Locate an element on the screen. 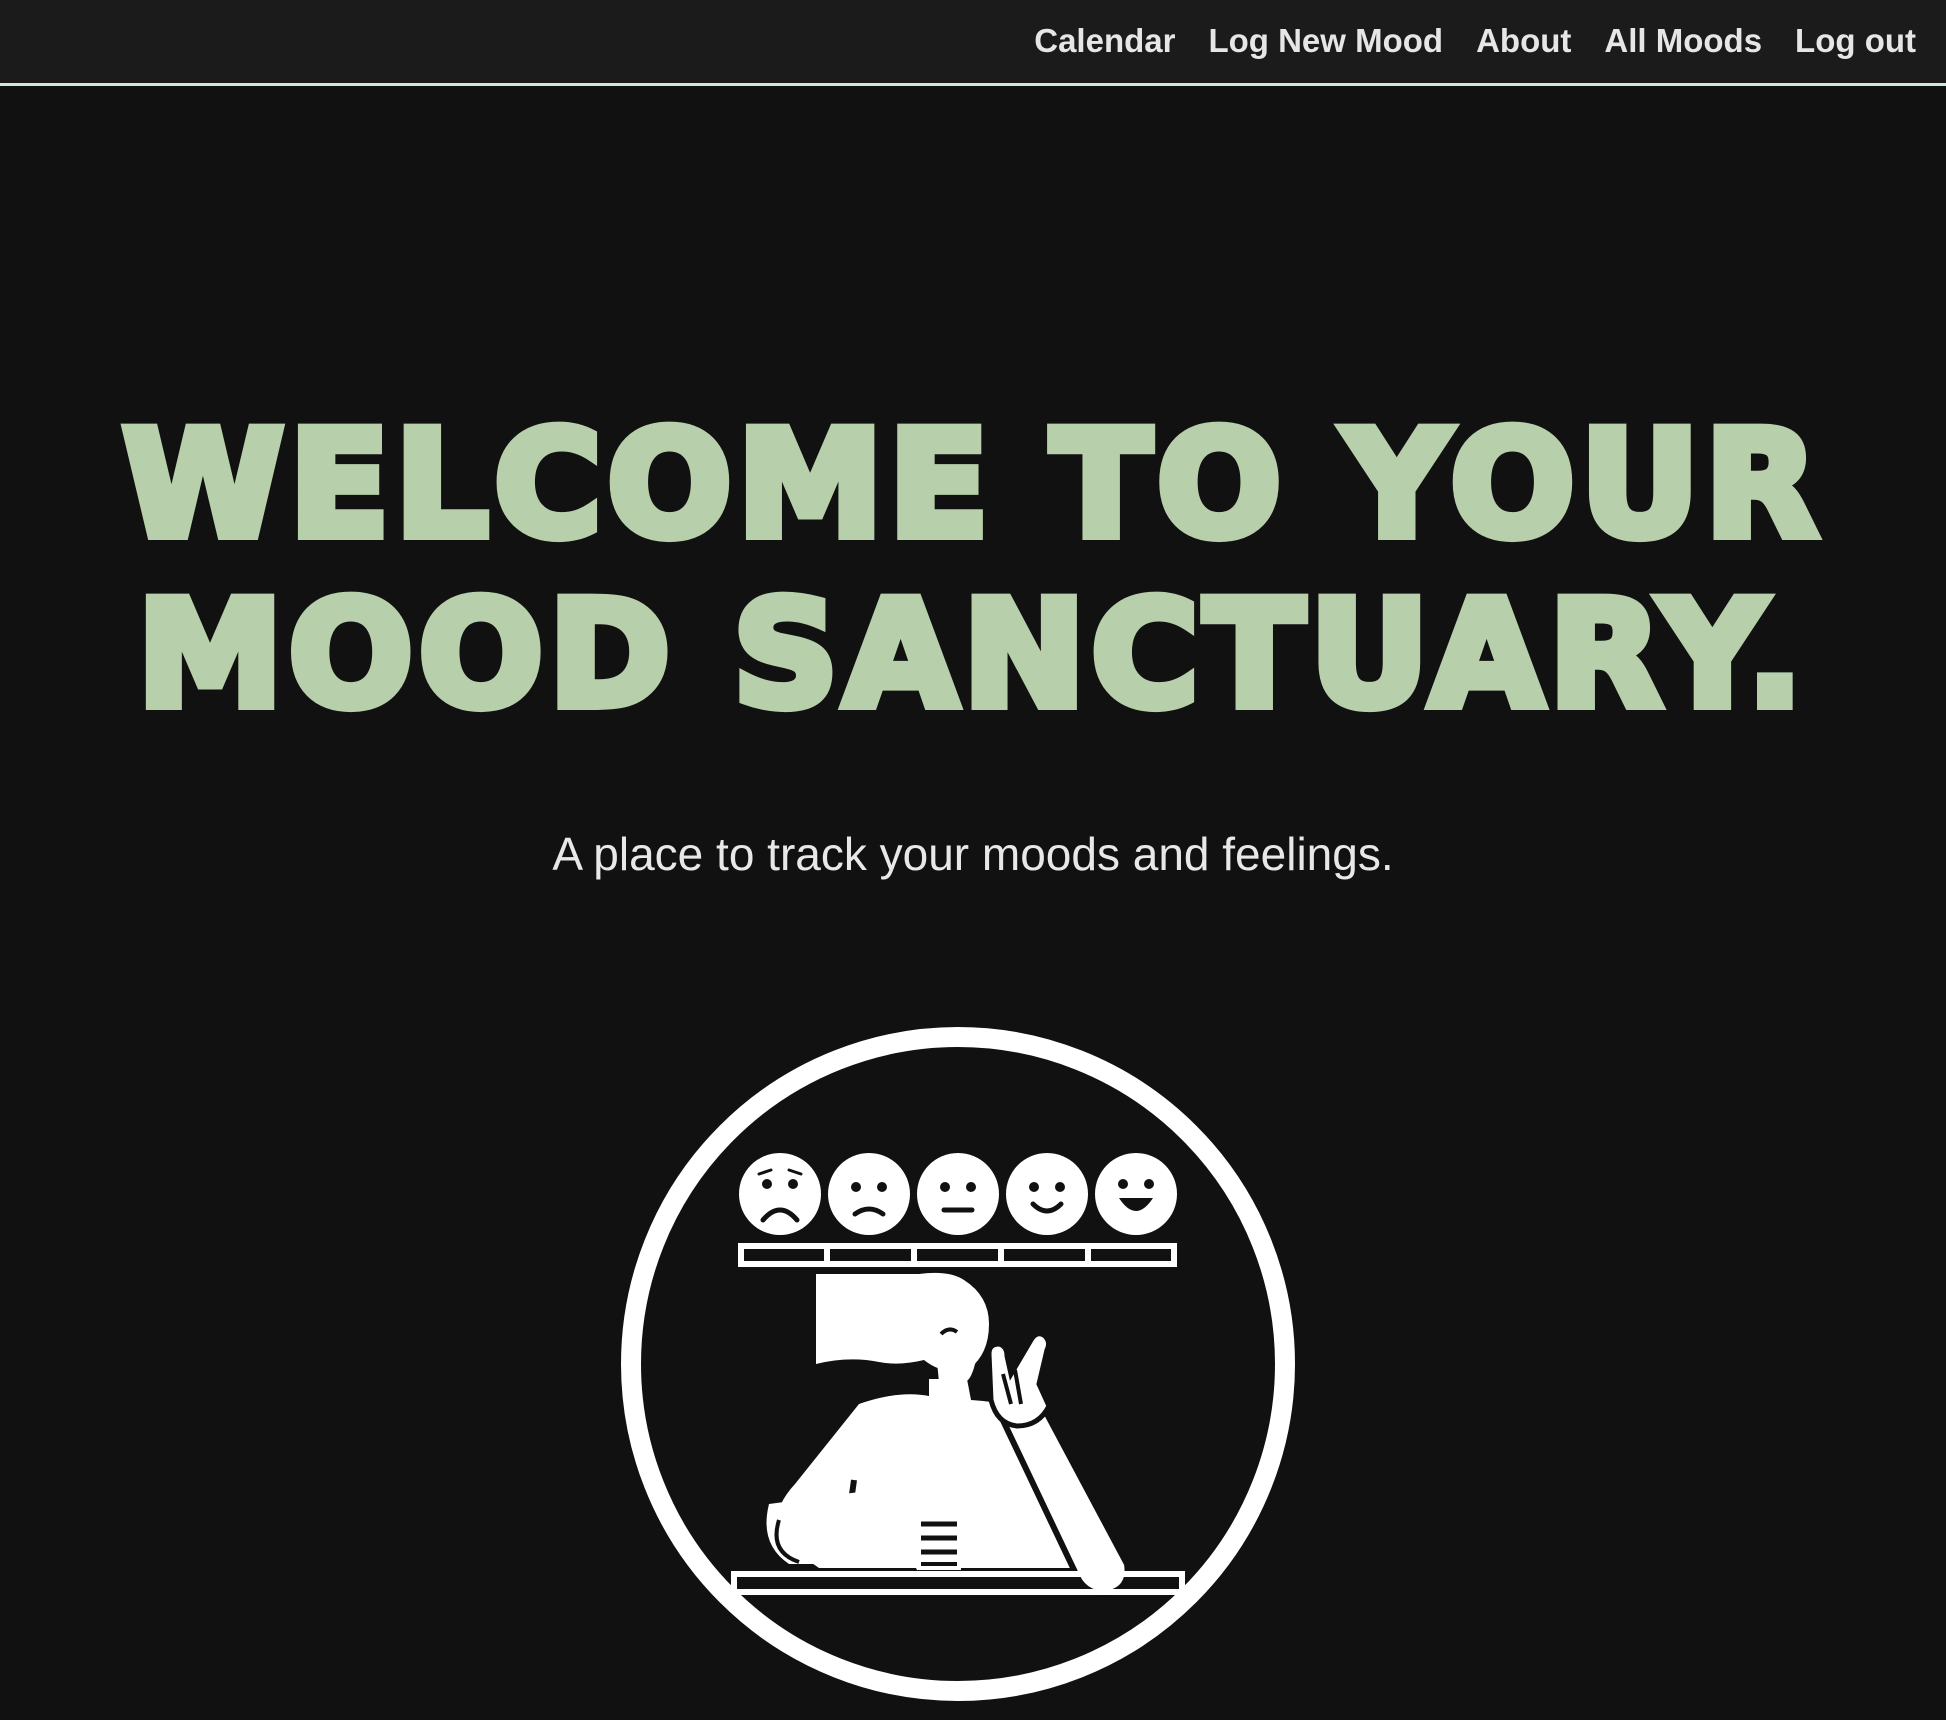  mood-tracking-person-icon is located at coordinates (958, 1364).